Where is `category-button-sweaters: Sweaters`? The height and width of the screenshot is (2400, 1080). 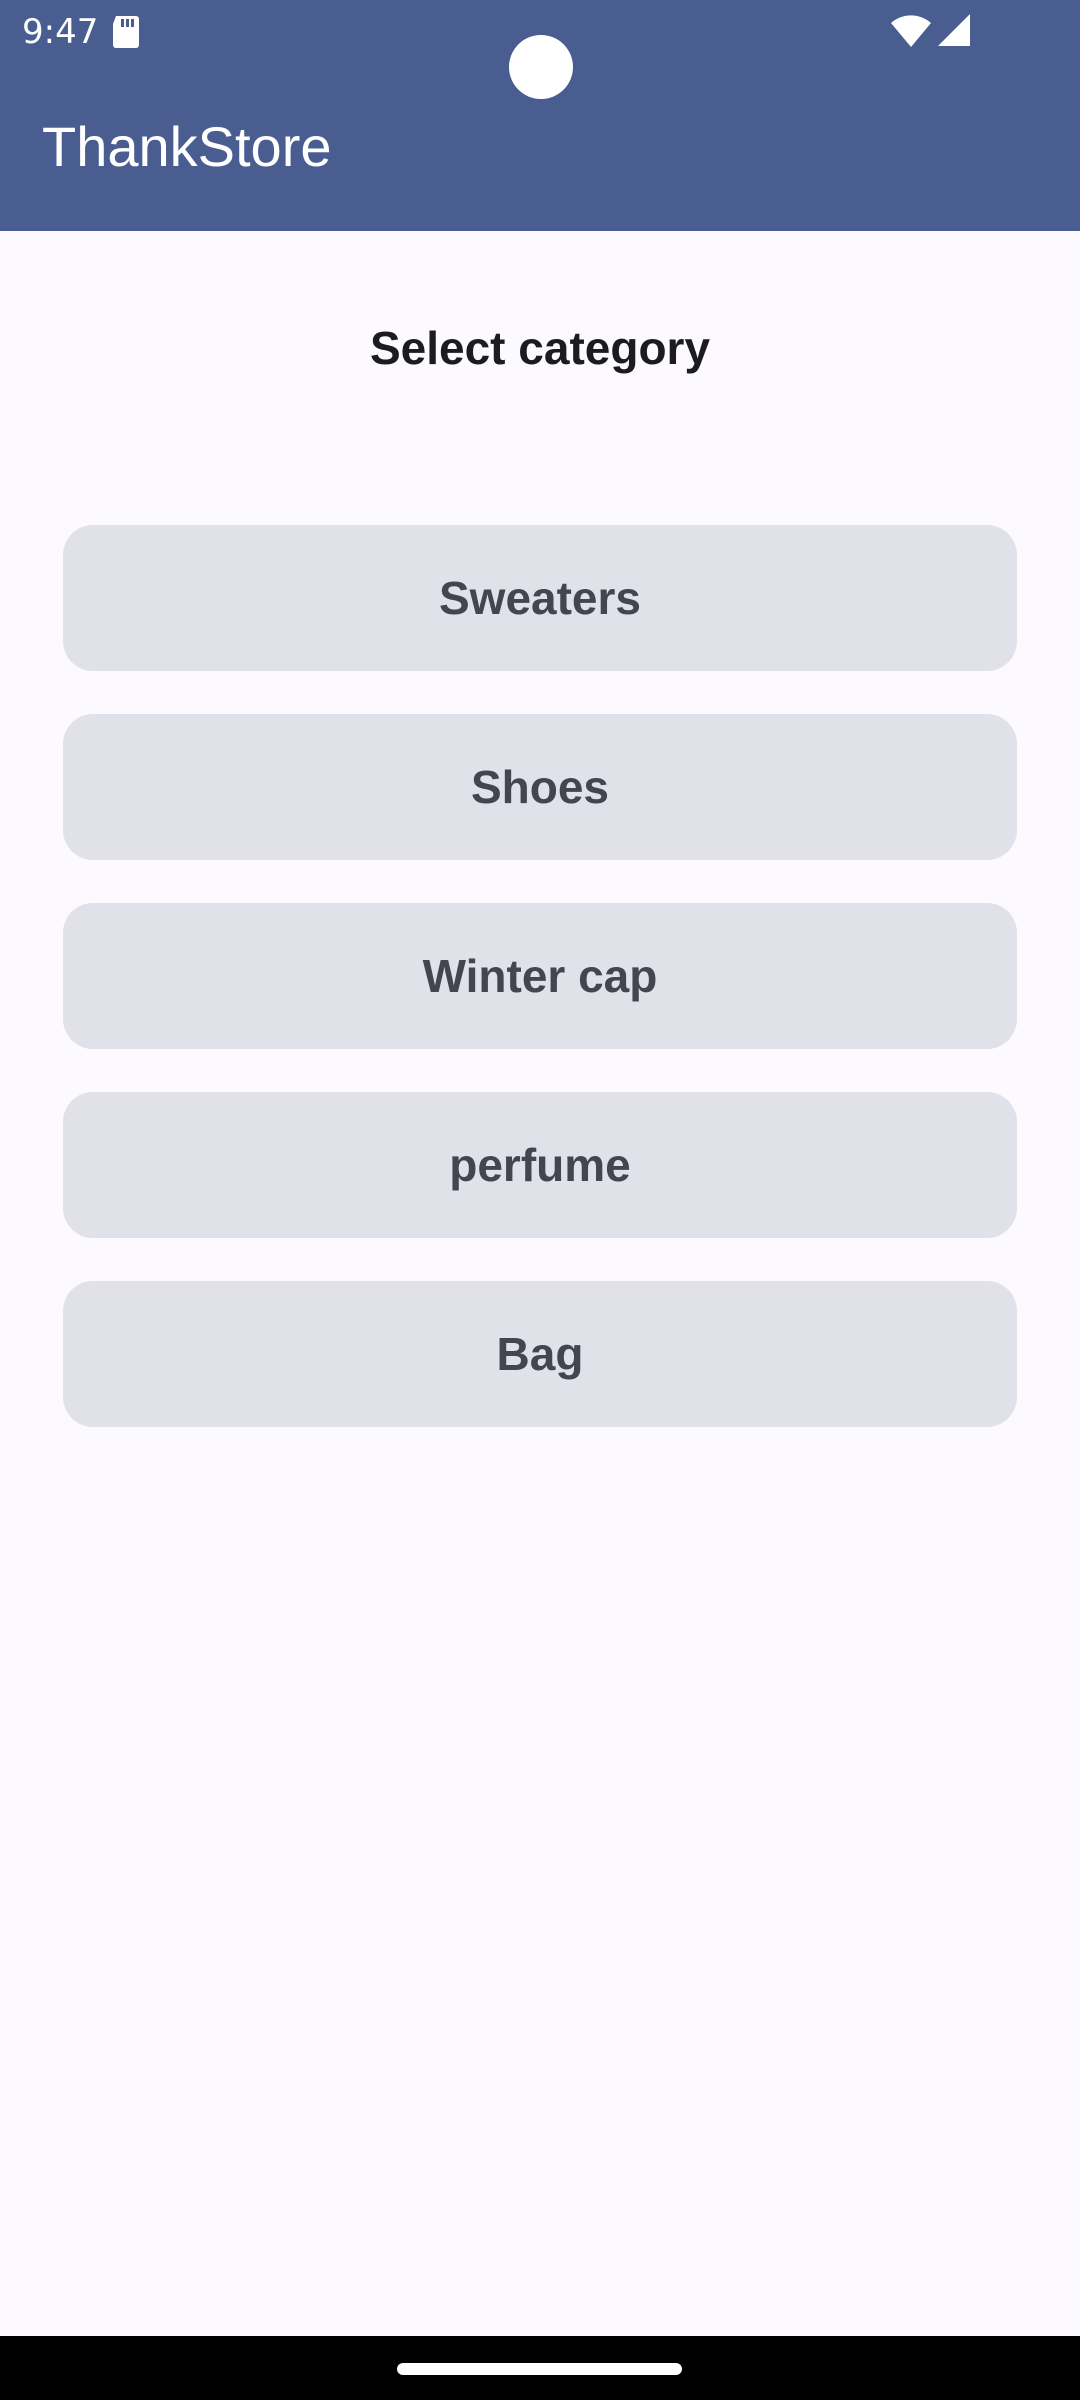
category-button-sweaters: Sweaters is located at coordinates (540, 598).